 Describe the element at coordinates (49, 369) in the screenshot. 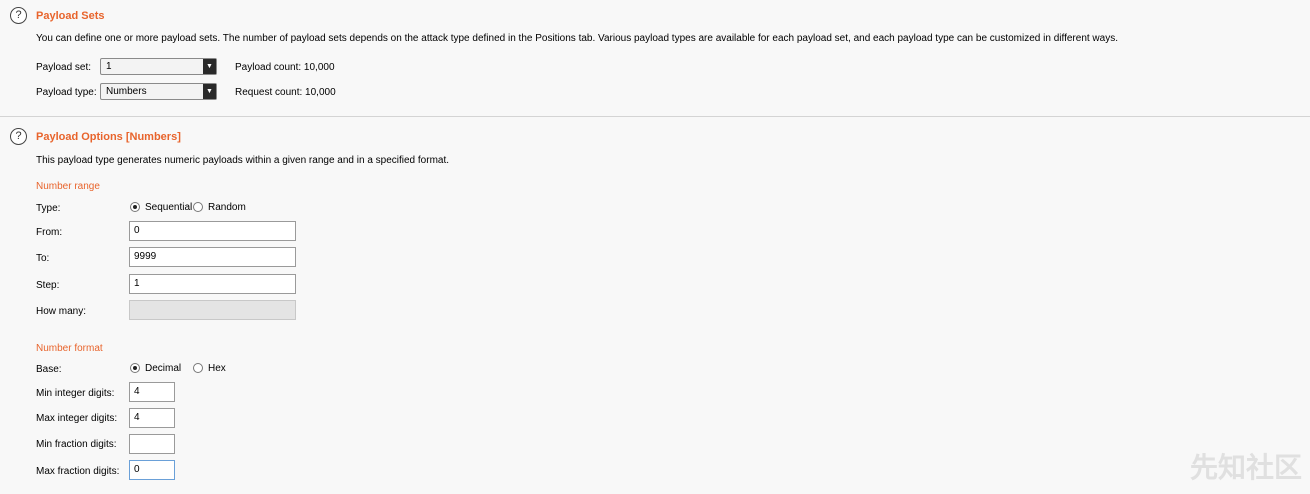

I see `base-label: Base:` at that location.